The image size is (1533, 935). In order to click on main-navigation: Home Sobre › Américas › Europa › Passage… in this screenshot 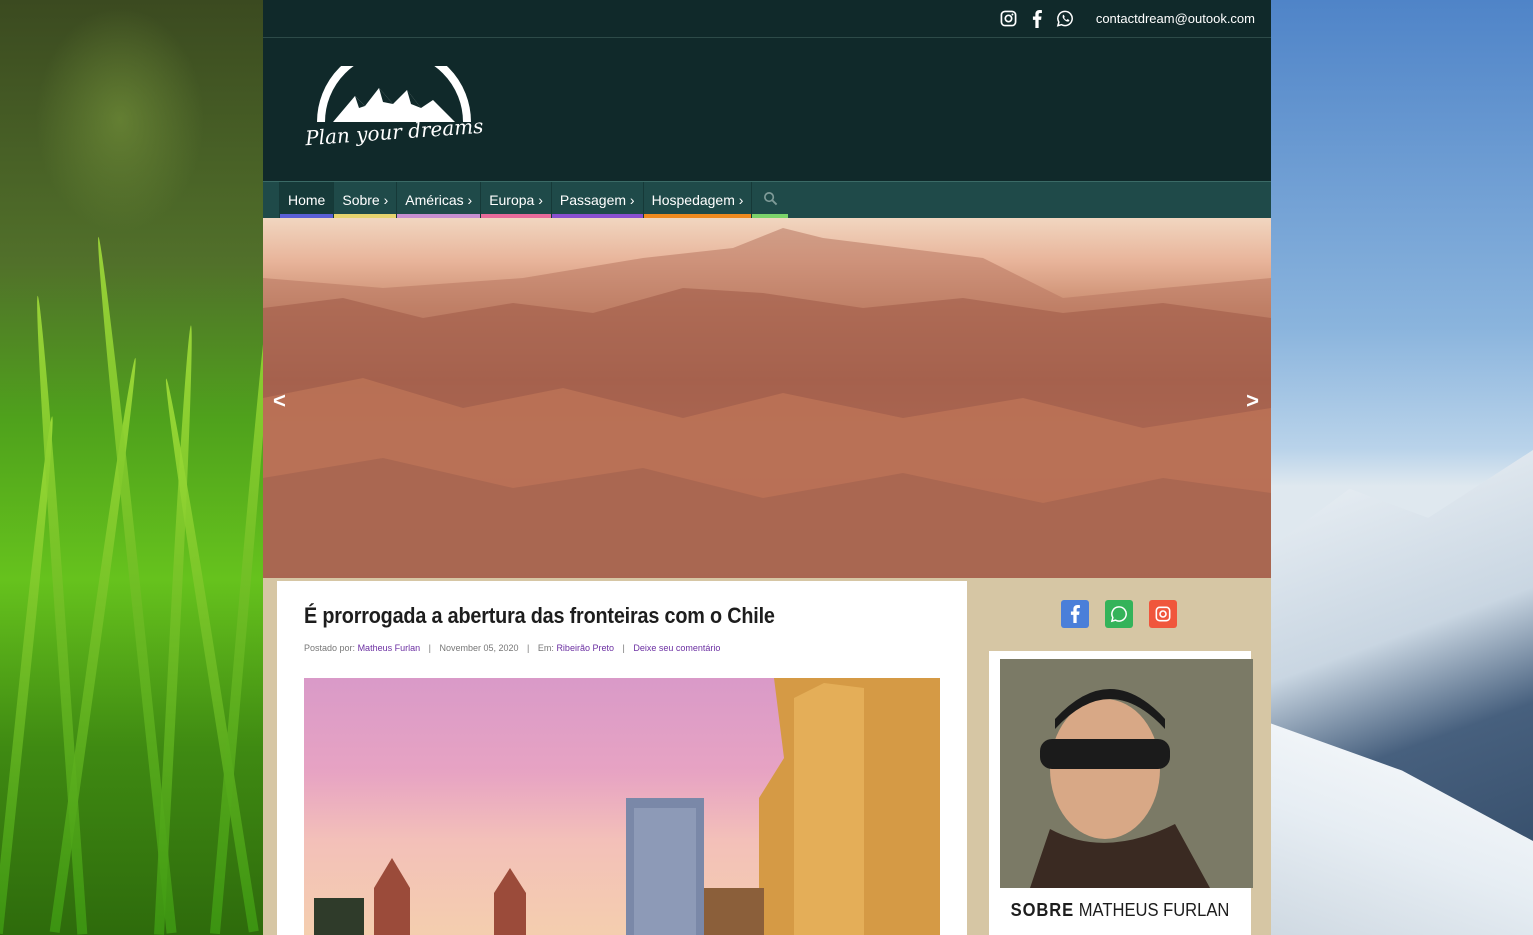, I will do `click(767, 199)`.